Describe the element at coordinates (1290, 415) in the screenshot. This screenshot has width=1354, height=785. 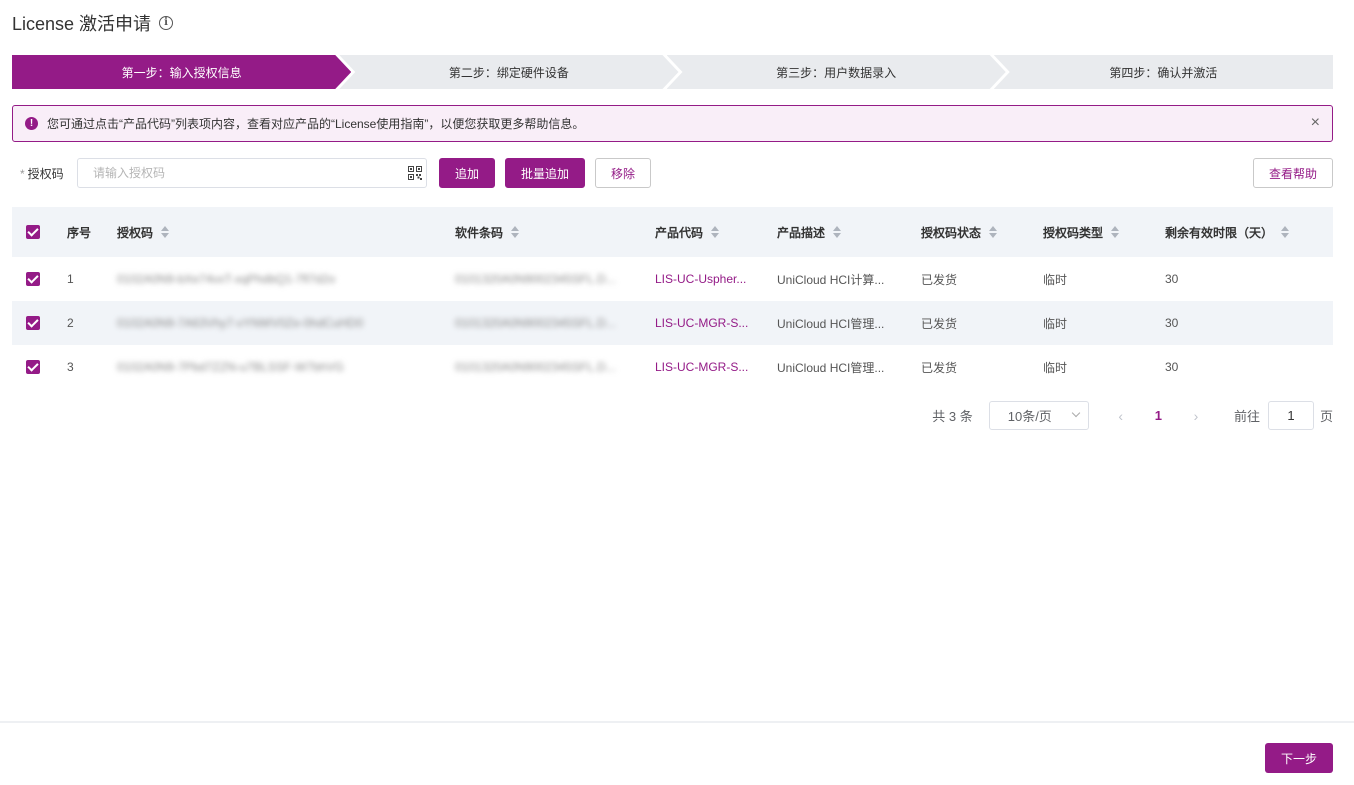
I see `goto-page-input: 1` at that location.